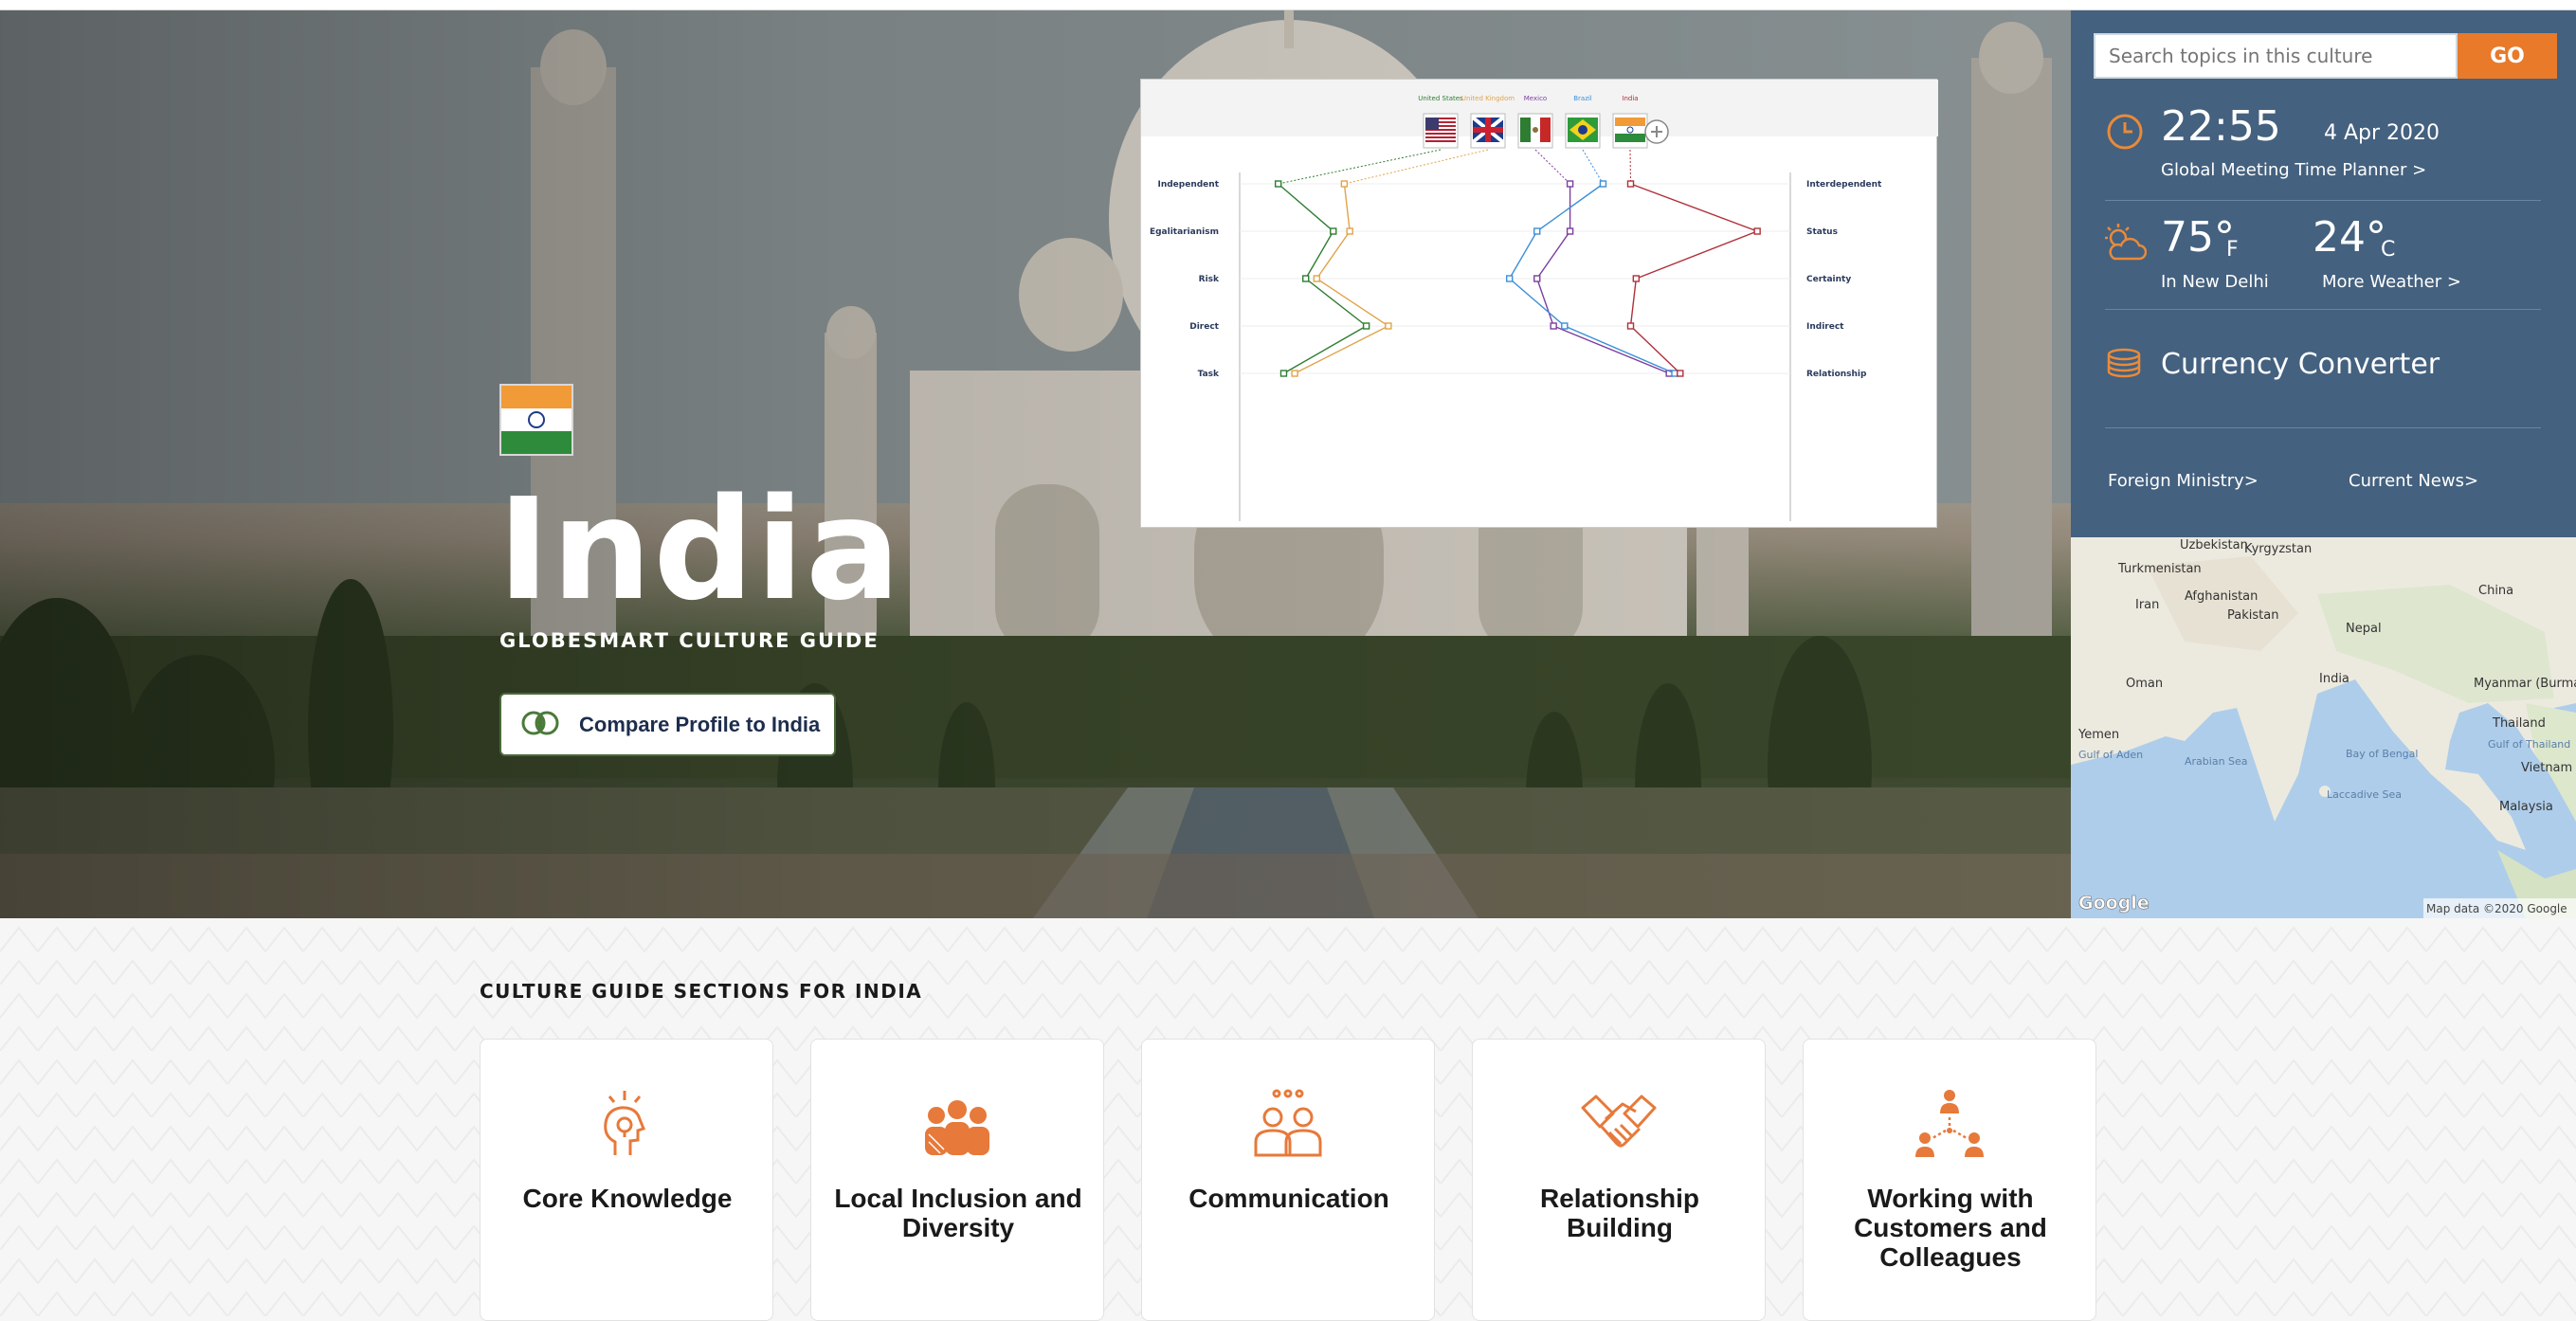 The width and height of the screenshot is (2576, 1321). What do you see at coordinates (2525, 684) in the screenshot?
I see `map-label: Myanmar (Burma)` at bounding box center [2525, 684].